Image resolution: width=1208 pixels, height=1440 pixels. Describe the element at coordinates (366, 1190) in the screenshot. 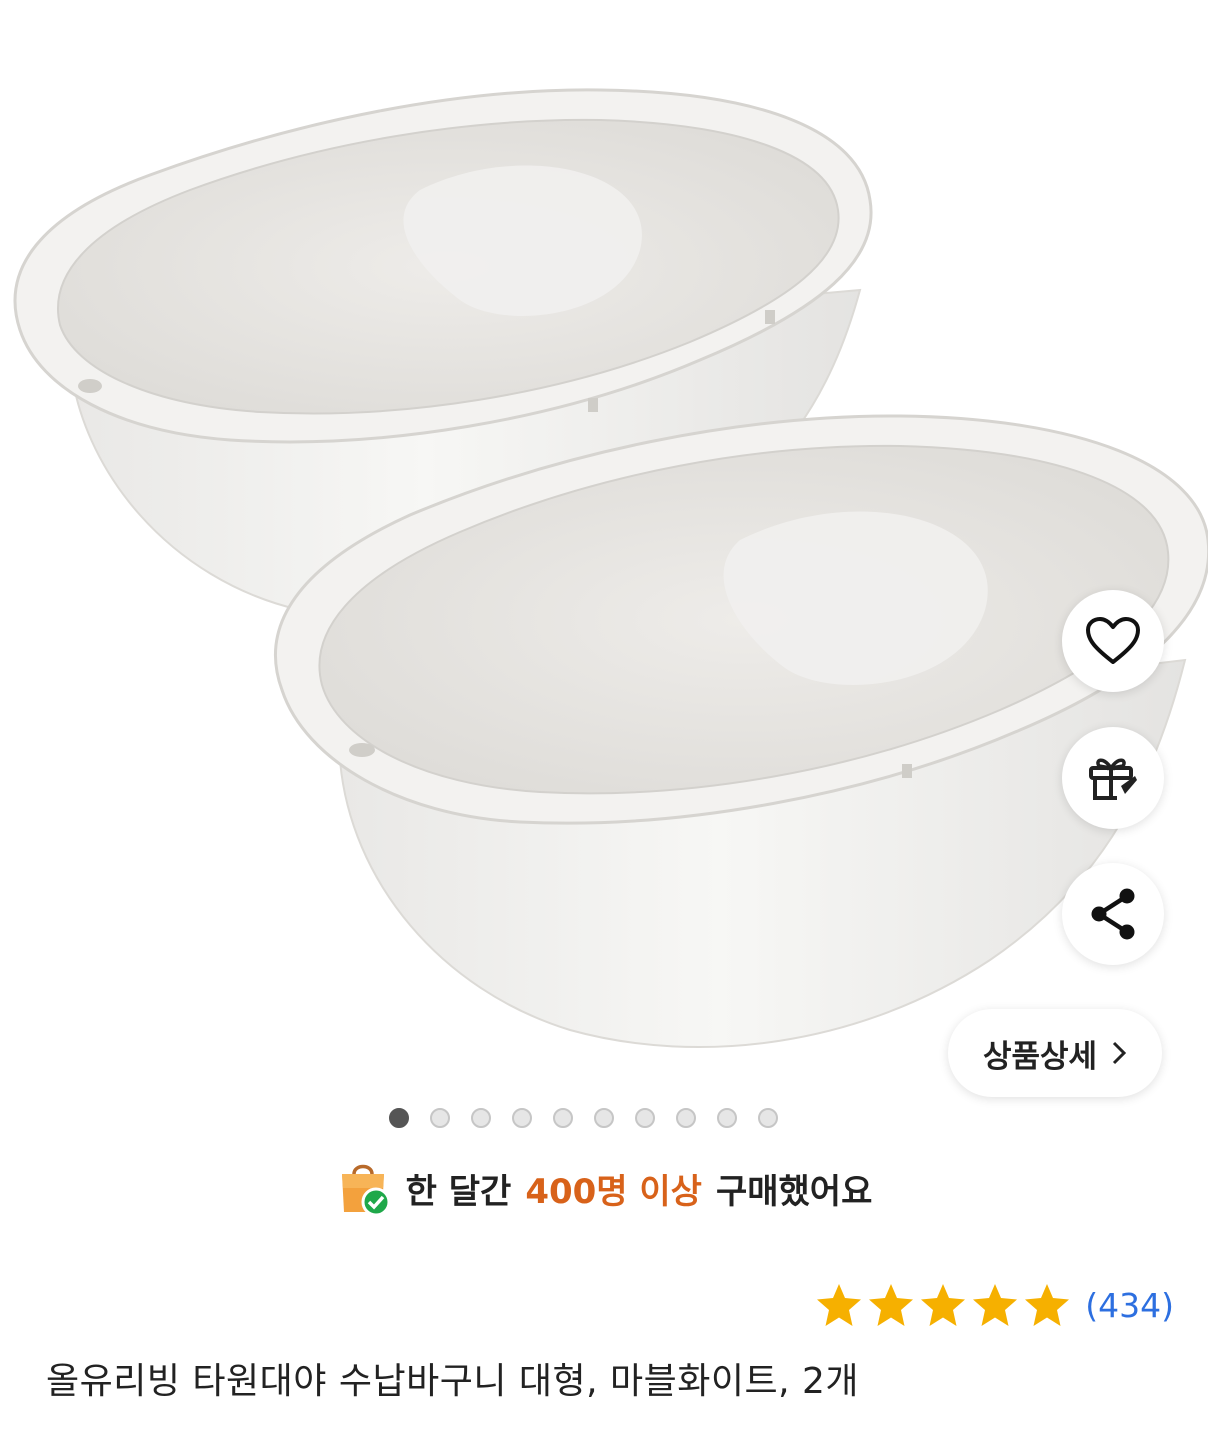

I see `shopping-bag-check-icon` at that location.